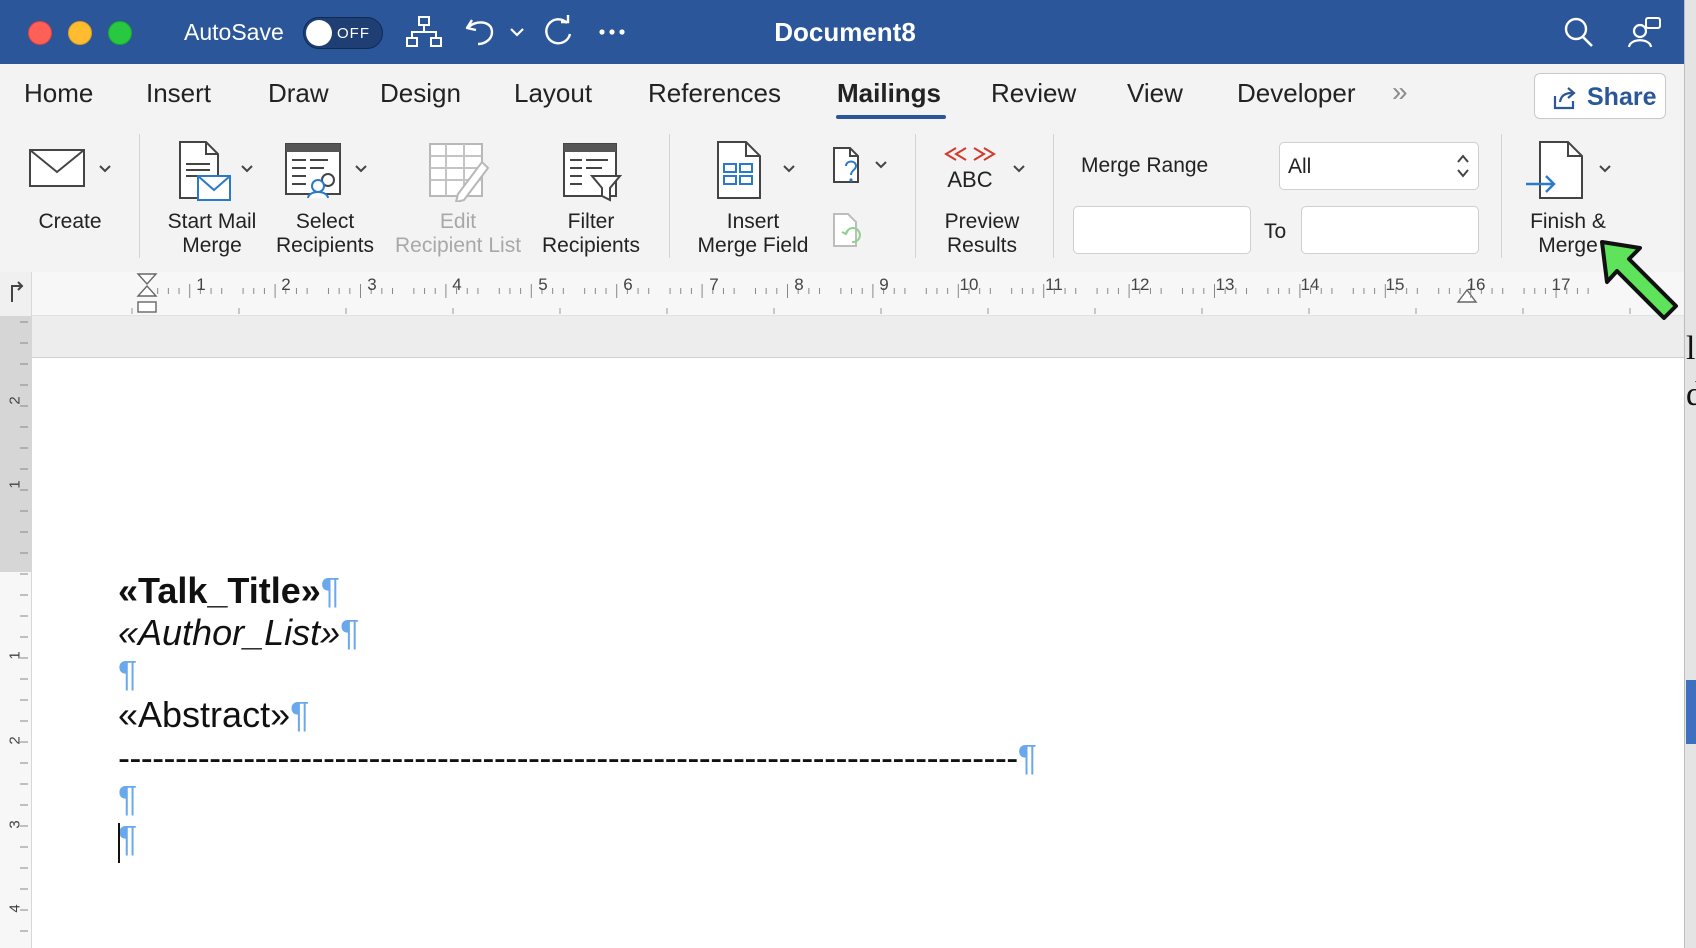  I want to click on active-tab-indicator, so click(891, 117).